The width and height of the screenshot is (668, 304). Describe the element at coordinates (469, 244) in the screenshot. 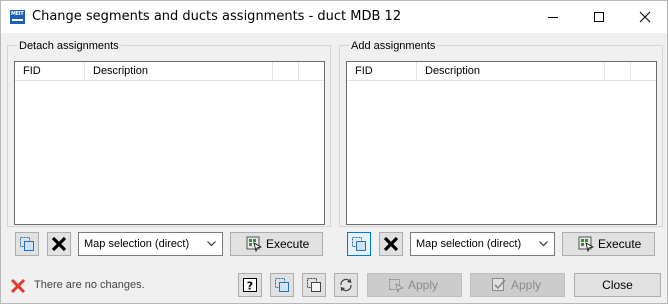

I see `add-map-selection-value: Map selection (direct)` at that location.